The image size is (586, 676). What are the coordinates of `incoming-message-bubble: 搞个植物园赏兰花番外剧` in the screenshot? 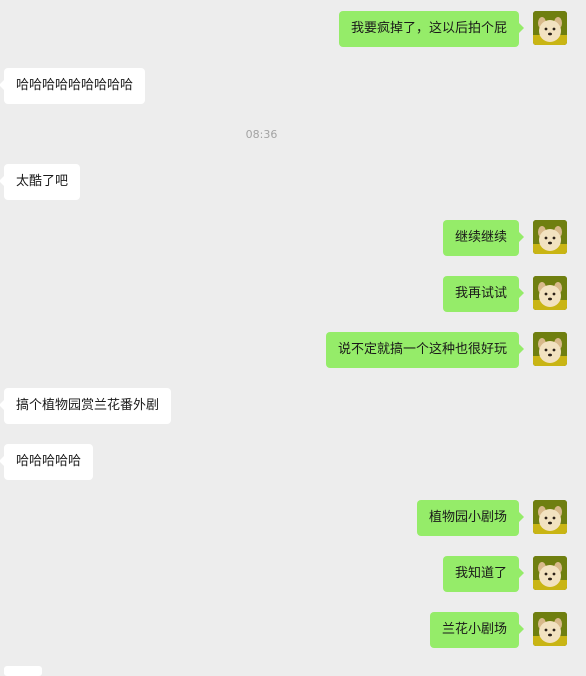 It's located at (86, 406).